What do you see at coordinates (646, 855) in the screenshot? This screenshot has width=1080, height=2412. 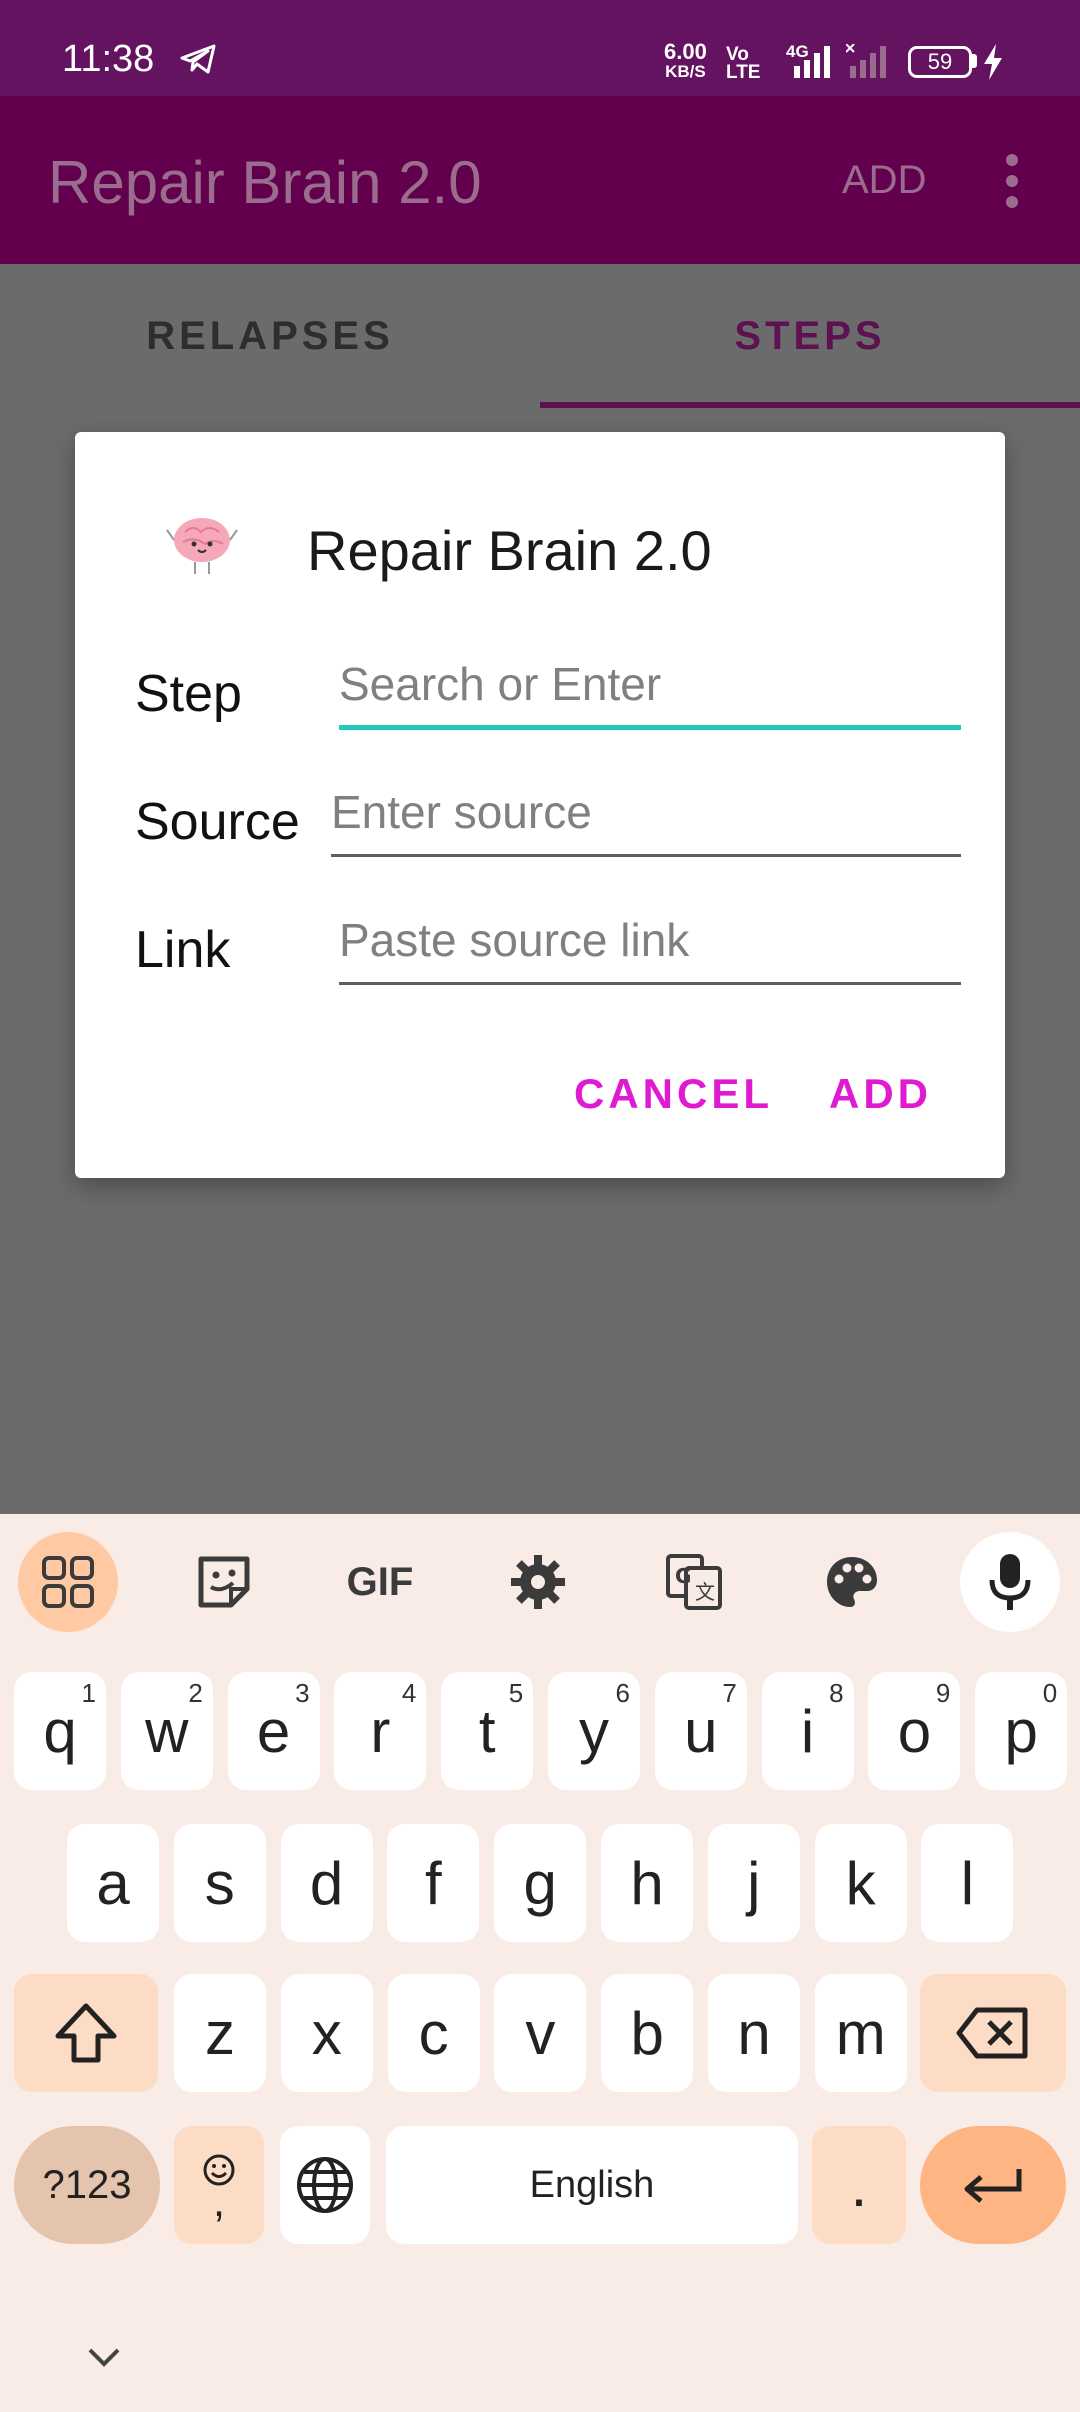 I see `source-input-underline` at bounding box center [646, 855].